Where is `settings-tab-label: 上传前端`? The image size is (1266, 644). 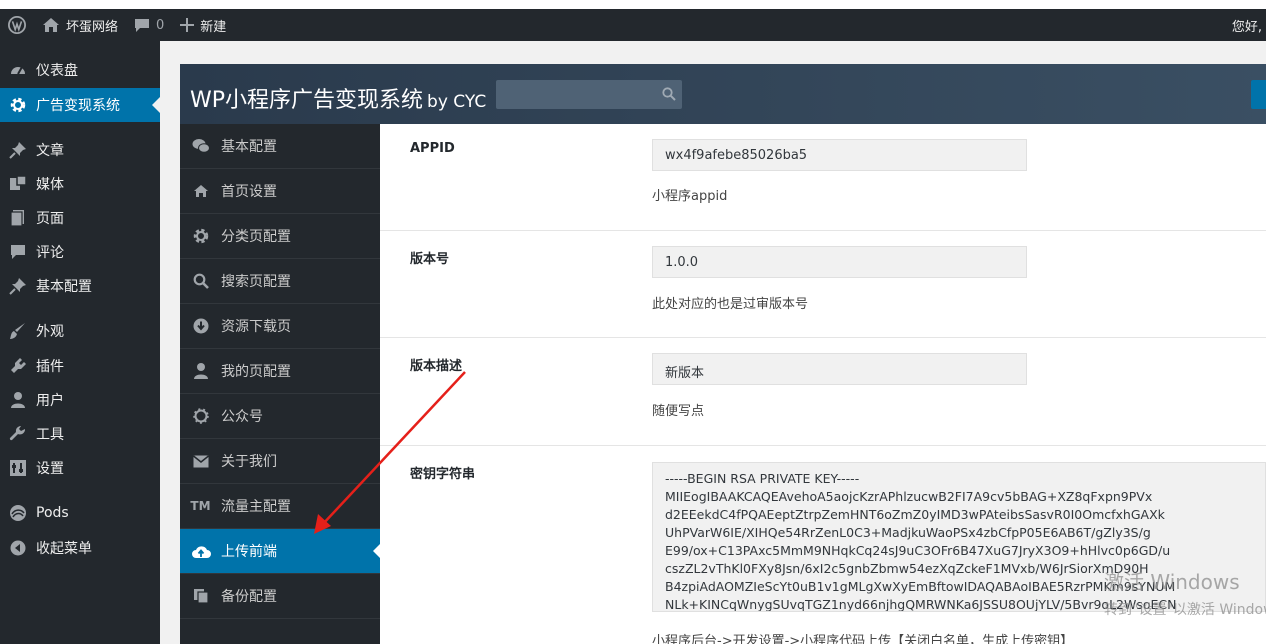 settings-tab-label: 上传前端 is located at coordinates (249, 552).